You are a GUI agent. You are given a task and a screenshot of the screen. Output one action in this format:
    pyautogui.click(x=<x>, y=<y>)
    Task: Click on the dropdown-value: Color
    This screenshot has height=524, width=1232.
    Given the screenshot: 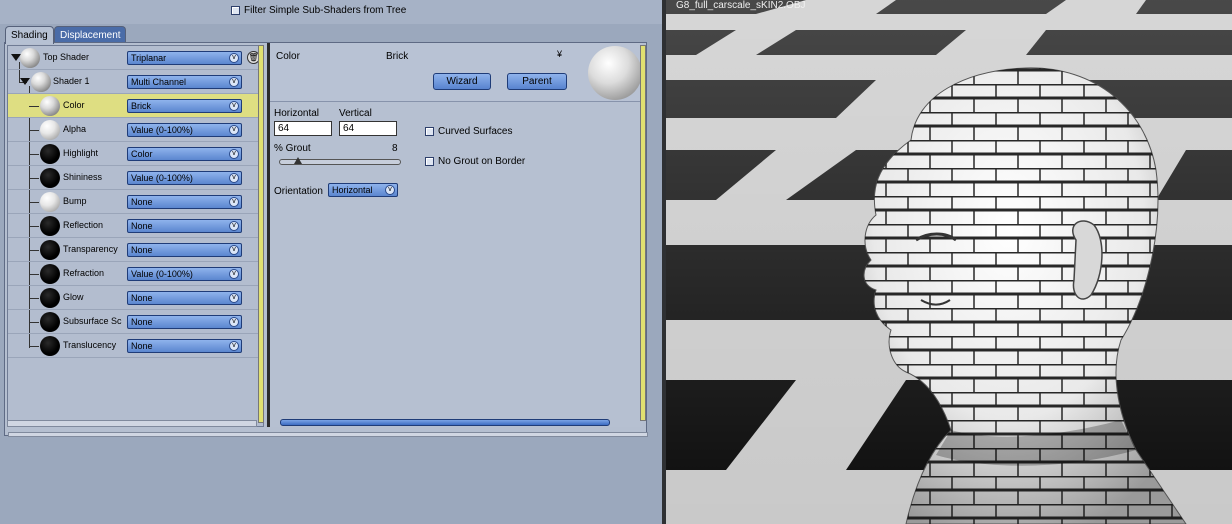 What is the action you would take?
    pyautogui.click(x=142, y=154)
    